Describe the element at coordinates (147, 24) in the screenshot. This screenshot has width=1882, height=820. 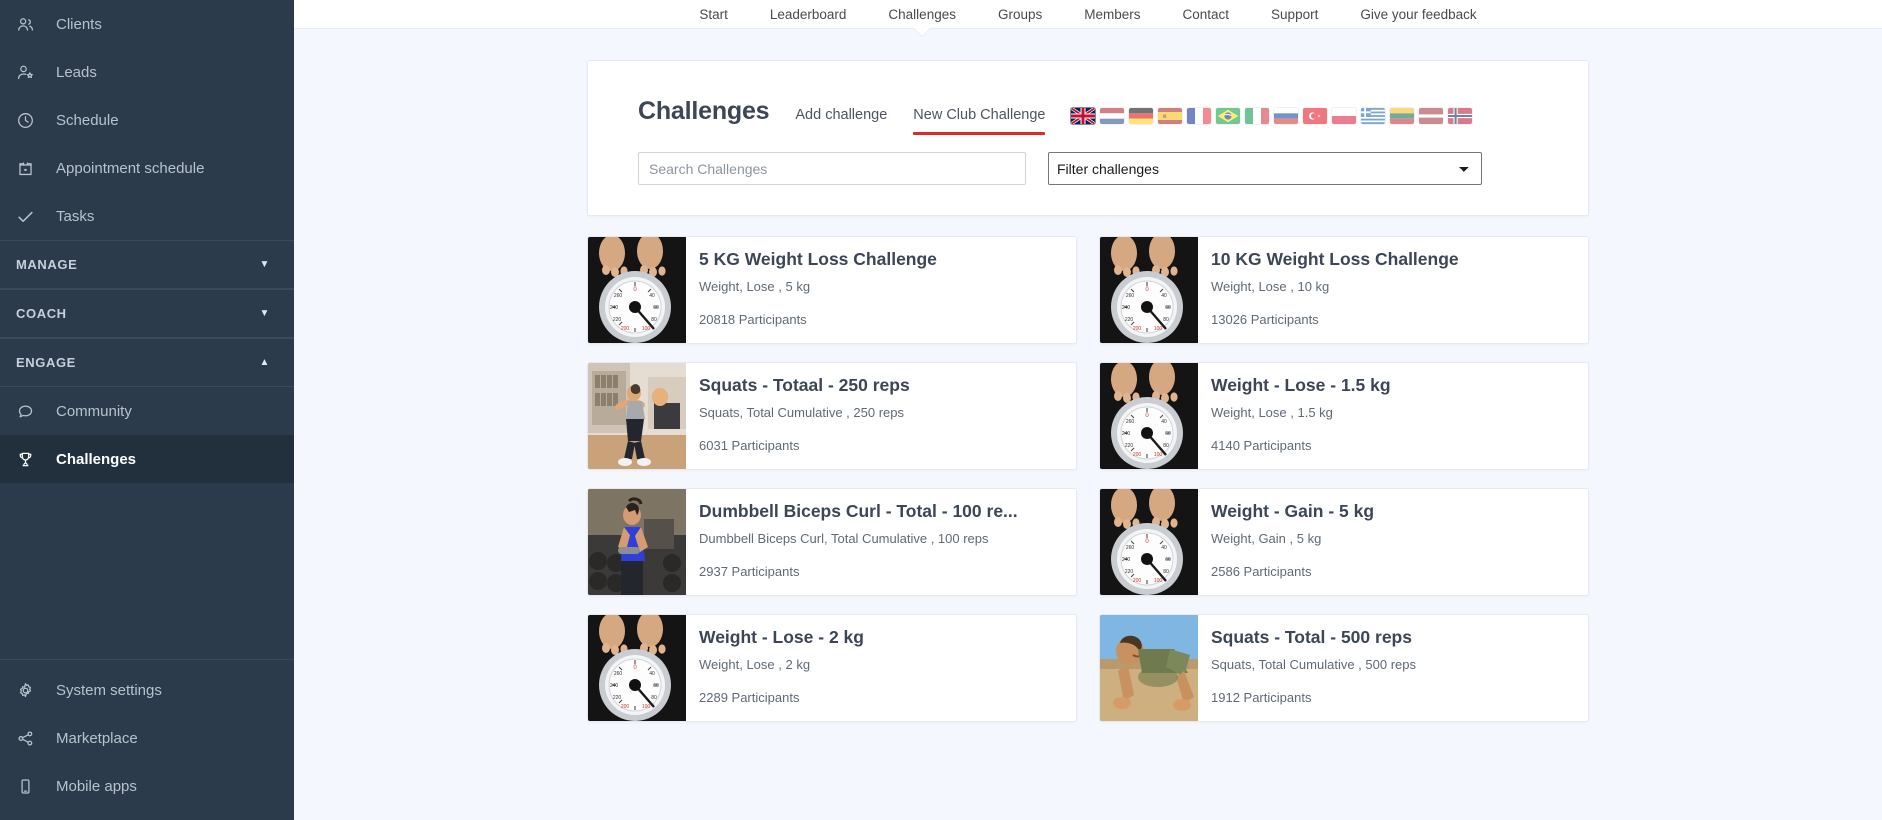
I see `sidebar-item-clients: Clients` at that location.